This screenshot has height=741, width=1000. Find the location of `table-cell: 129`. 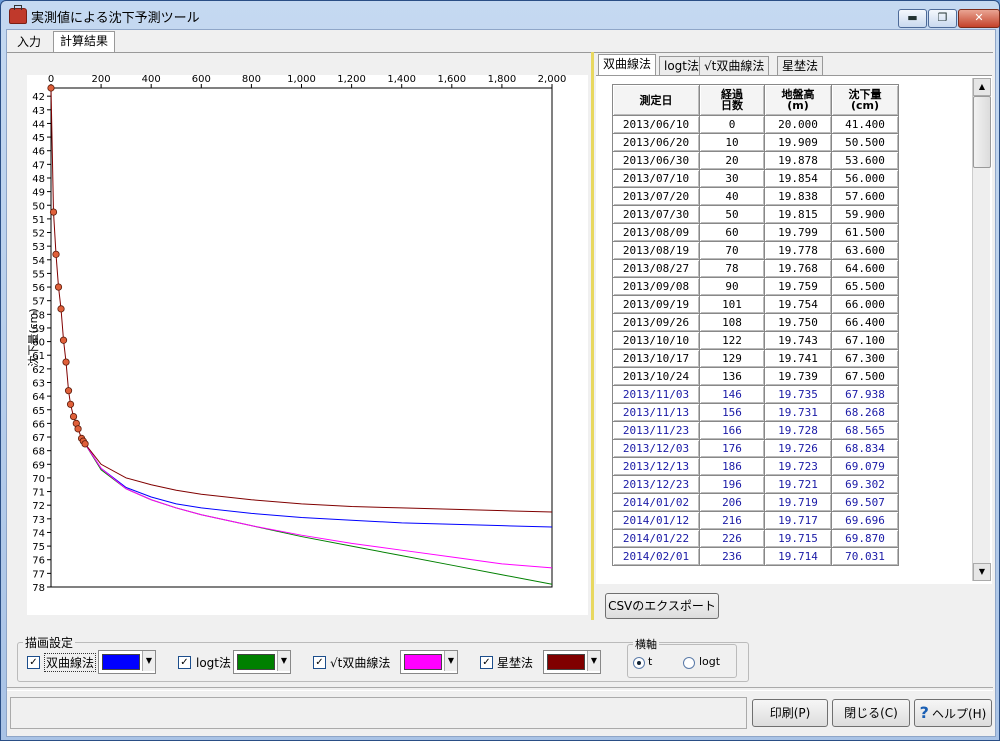

table-cell: 129 is located at coordinates (732, 358).